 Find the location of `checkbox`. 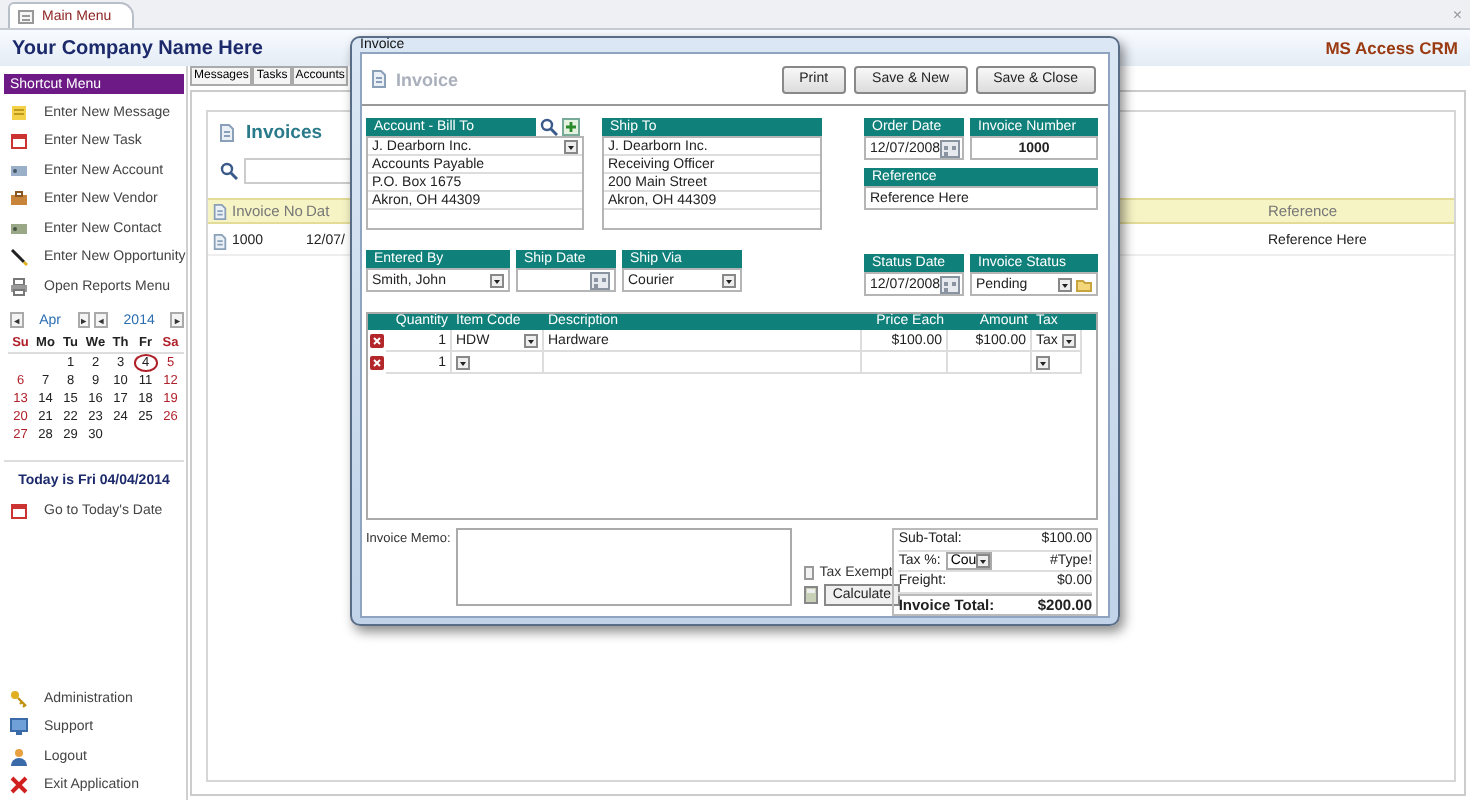

checkbox is located at coordinates (809, 573).